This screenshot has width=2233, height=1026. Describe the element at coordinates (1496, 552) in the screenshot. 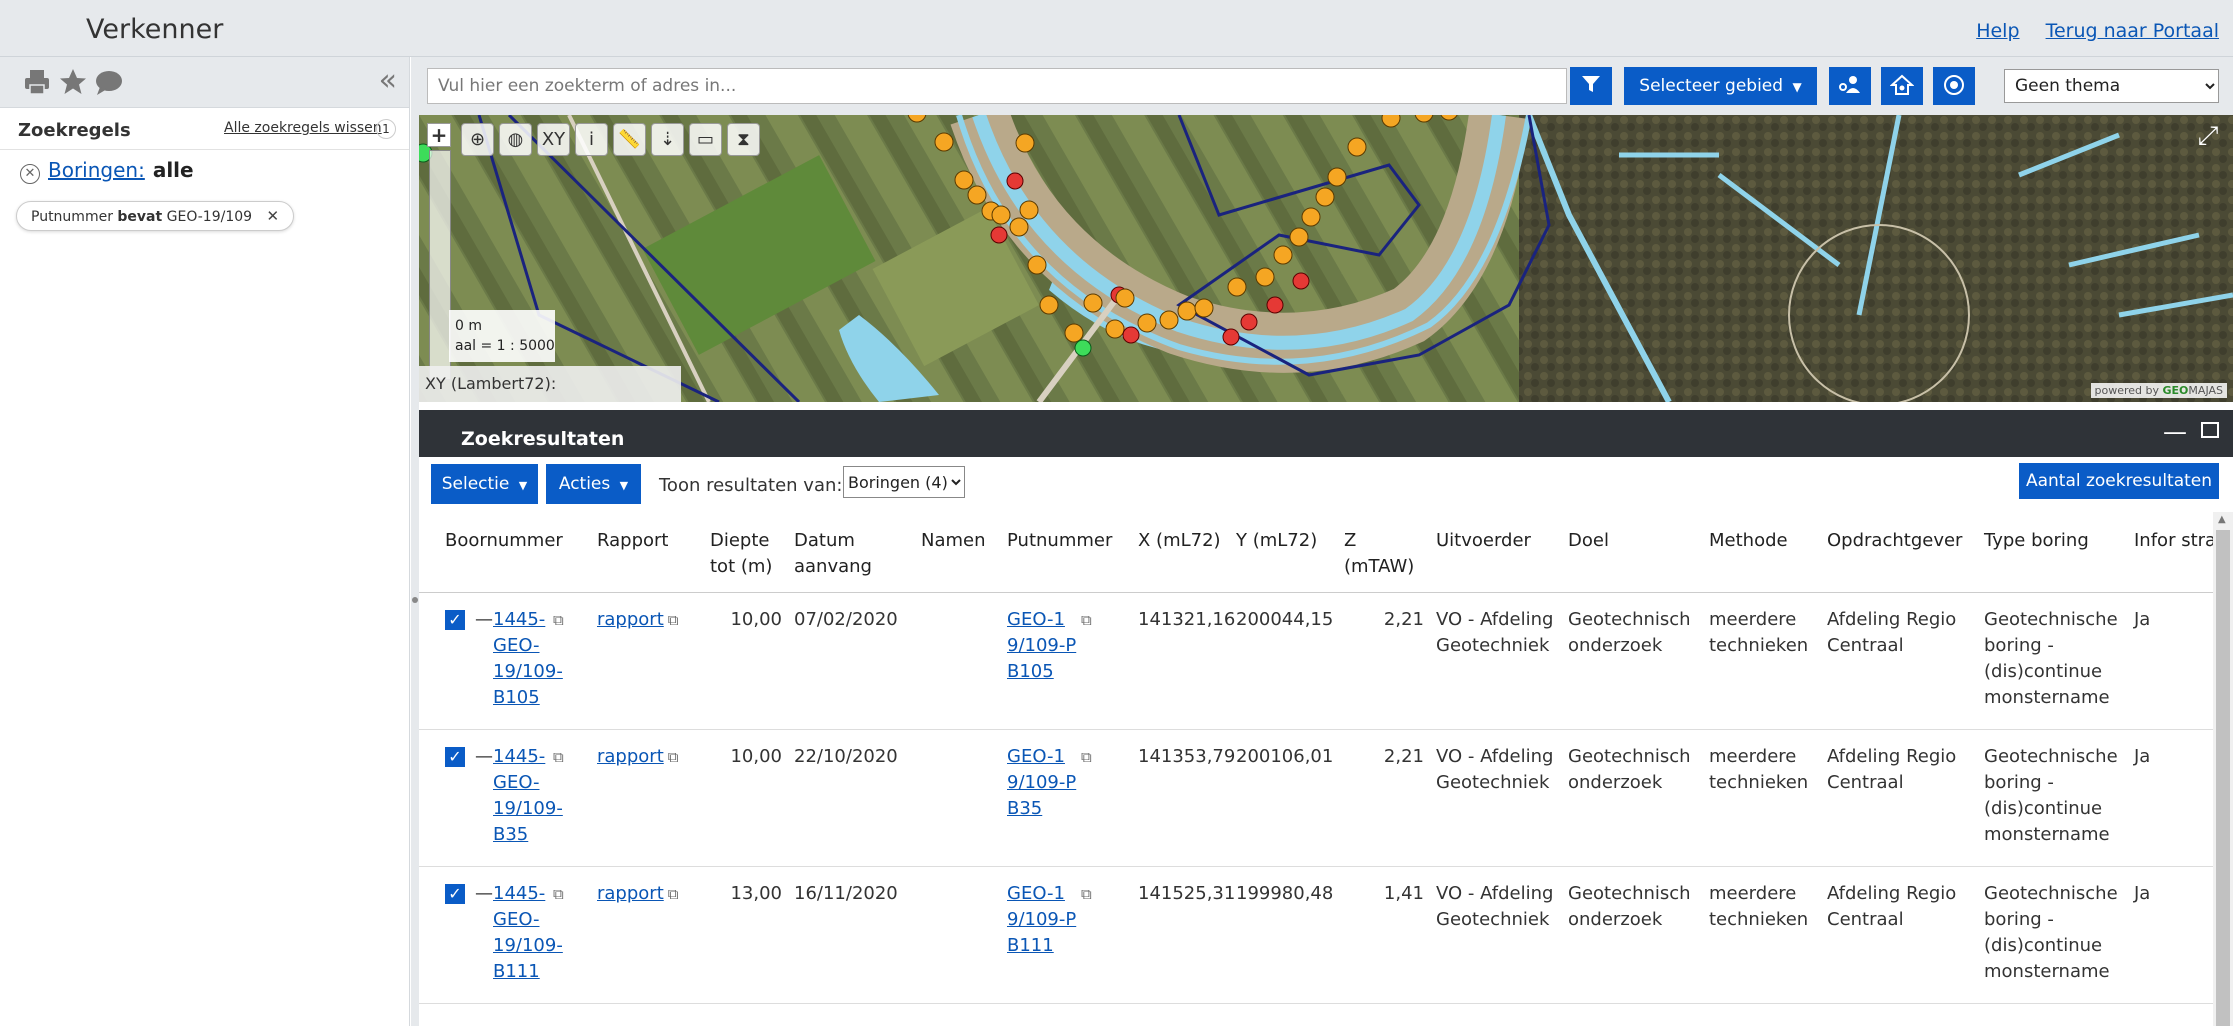

I see `column-header: Uitvoerder` at that location.